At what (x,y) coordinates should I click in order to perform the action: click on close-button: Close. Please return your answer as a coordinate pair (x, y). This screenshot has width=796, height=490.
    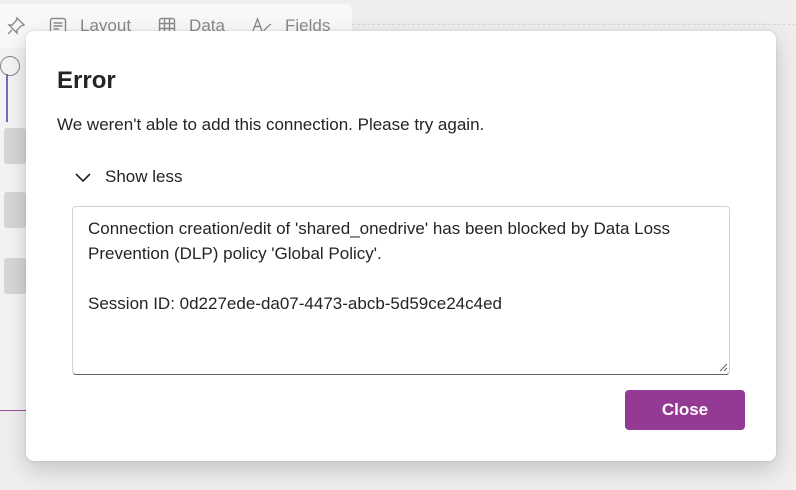
    Looking at the image, I should click on (685, 410).